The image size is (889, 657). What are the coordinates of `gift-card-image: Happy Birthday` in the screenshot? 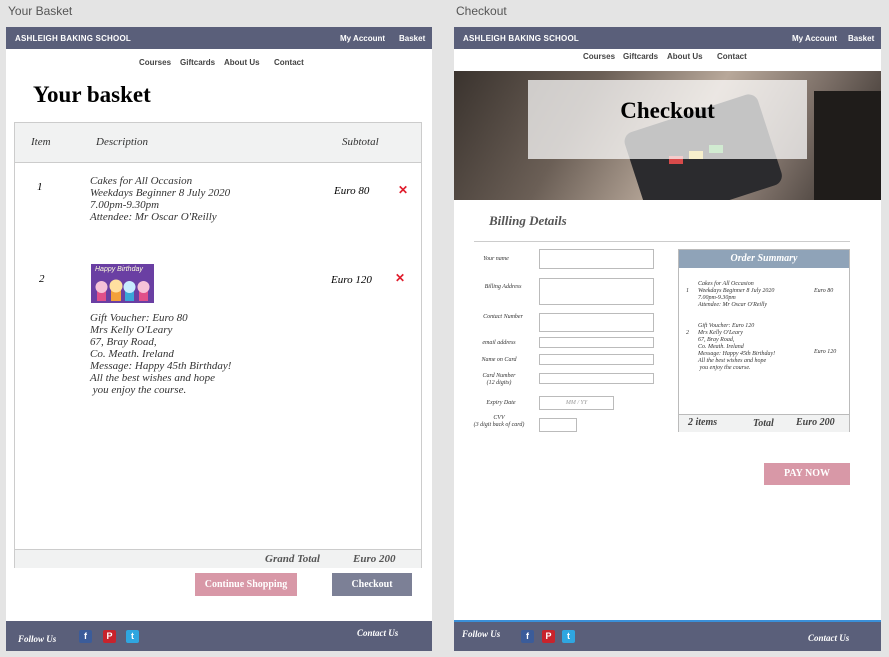 It's located at (122, 283).